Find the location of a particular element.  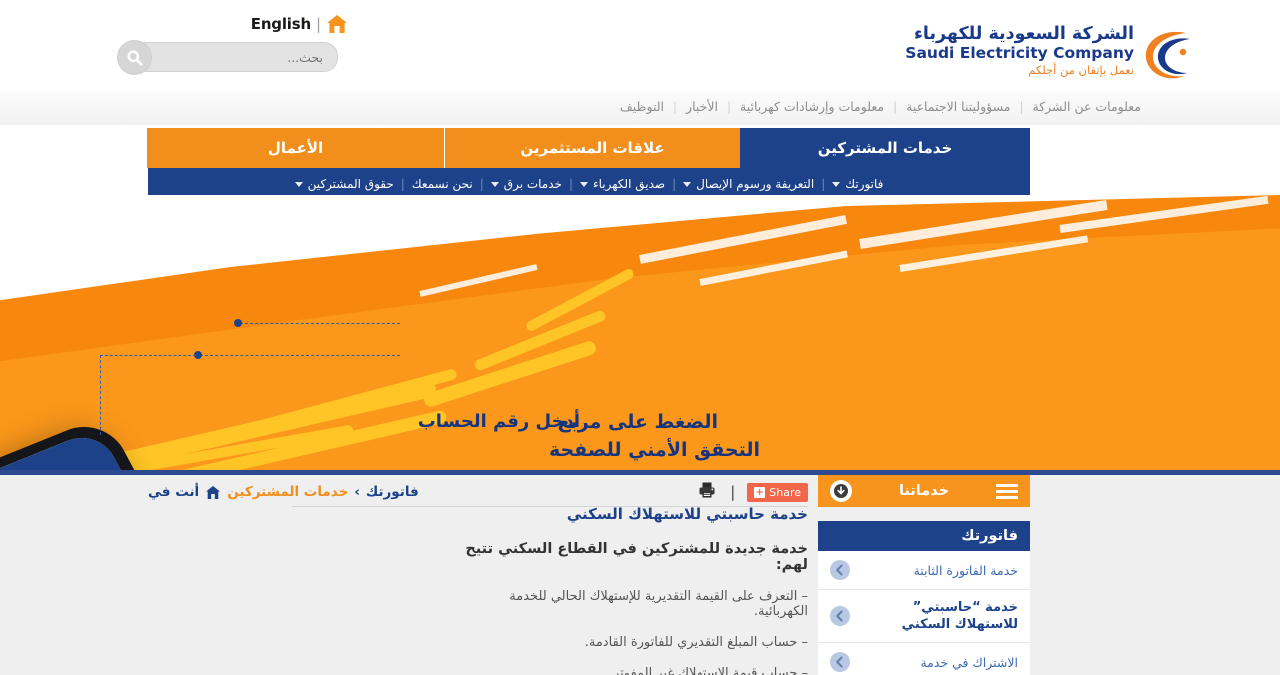

language-home-row: English | is located at coordinates (299, 24).